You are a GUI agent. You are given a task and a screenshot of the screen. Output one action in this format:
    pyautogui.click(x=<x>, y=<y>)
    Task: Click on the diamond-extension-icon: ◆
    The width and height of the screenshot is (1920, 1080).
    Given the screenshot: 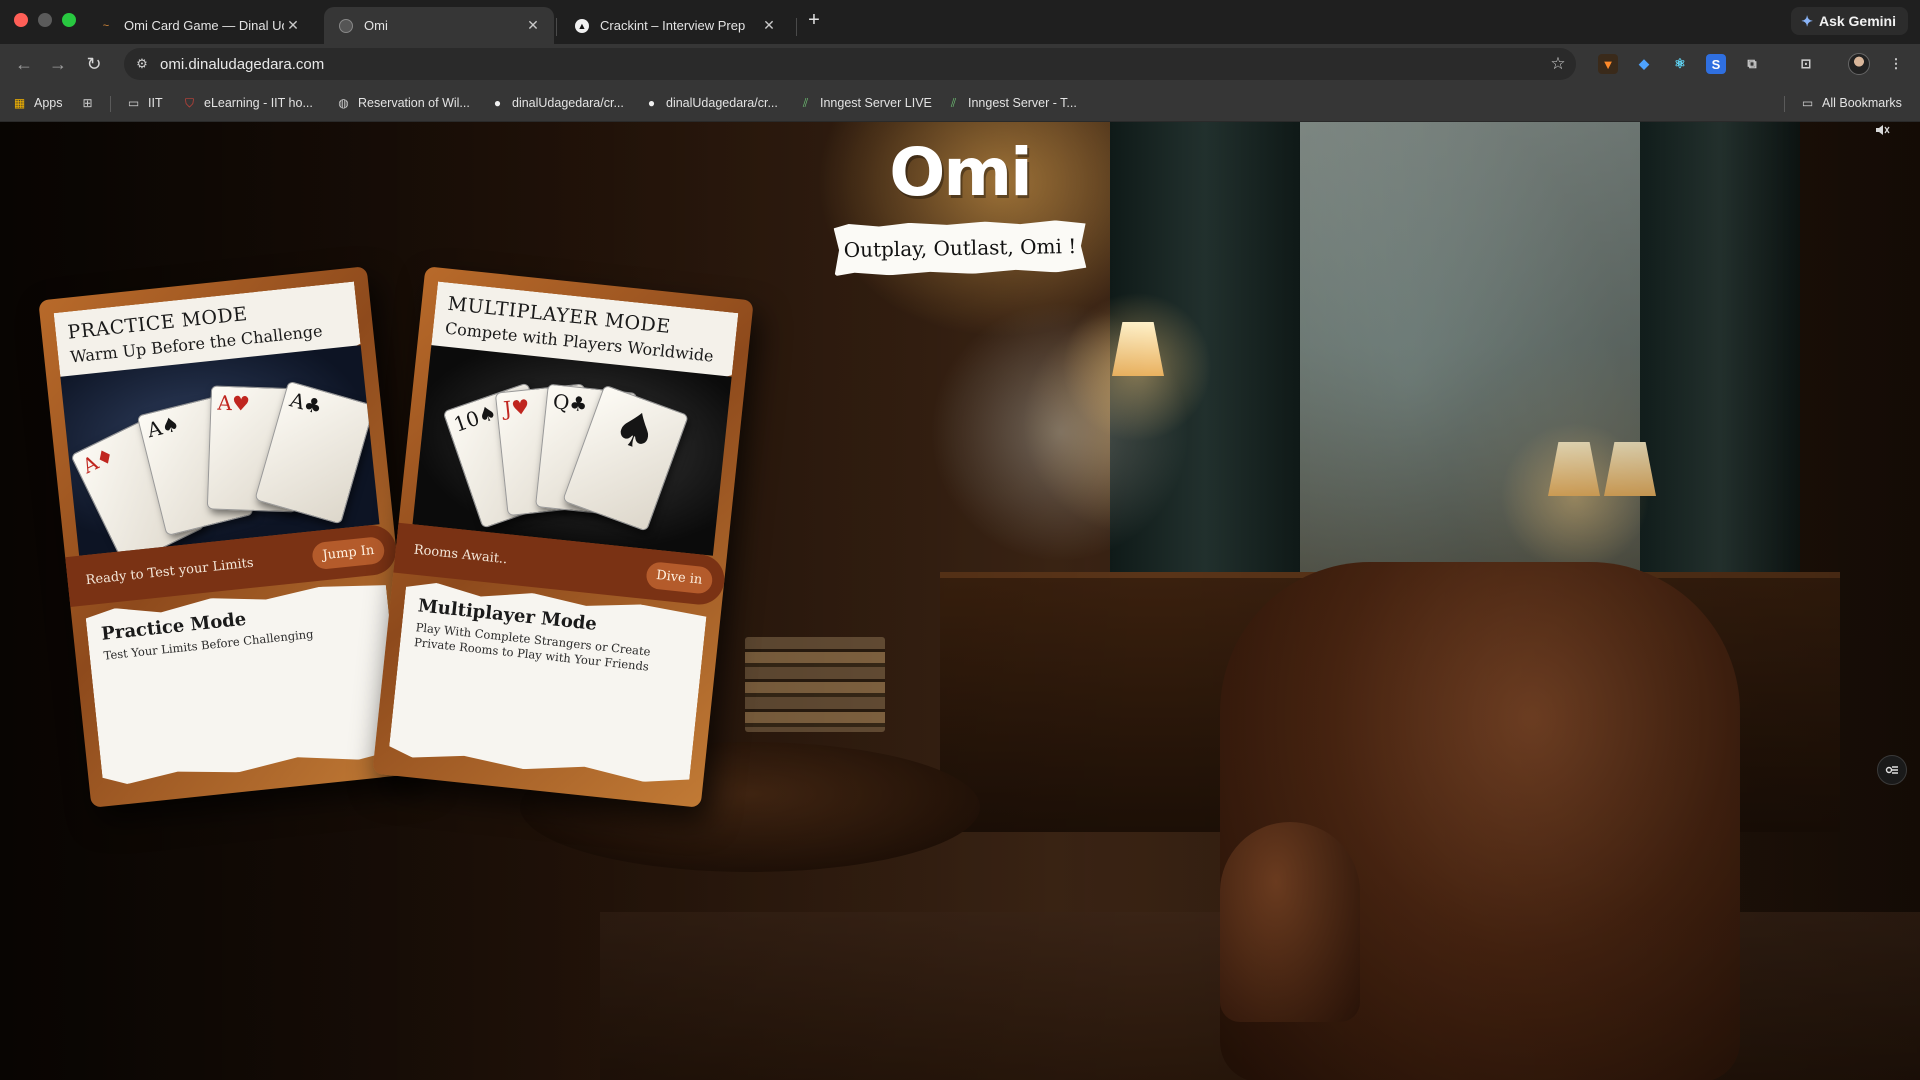 What is the action you would take?
    pyautogui.click(x=1644, y=64)
    